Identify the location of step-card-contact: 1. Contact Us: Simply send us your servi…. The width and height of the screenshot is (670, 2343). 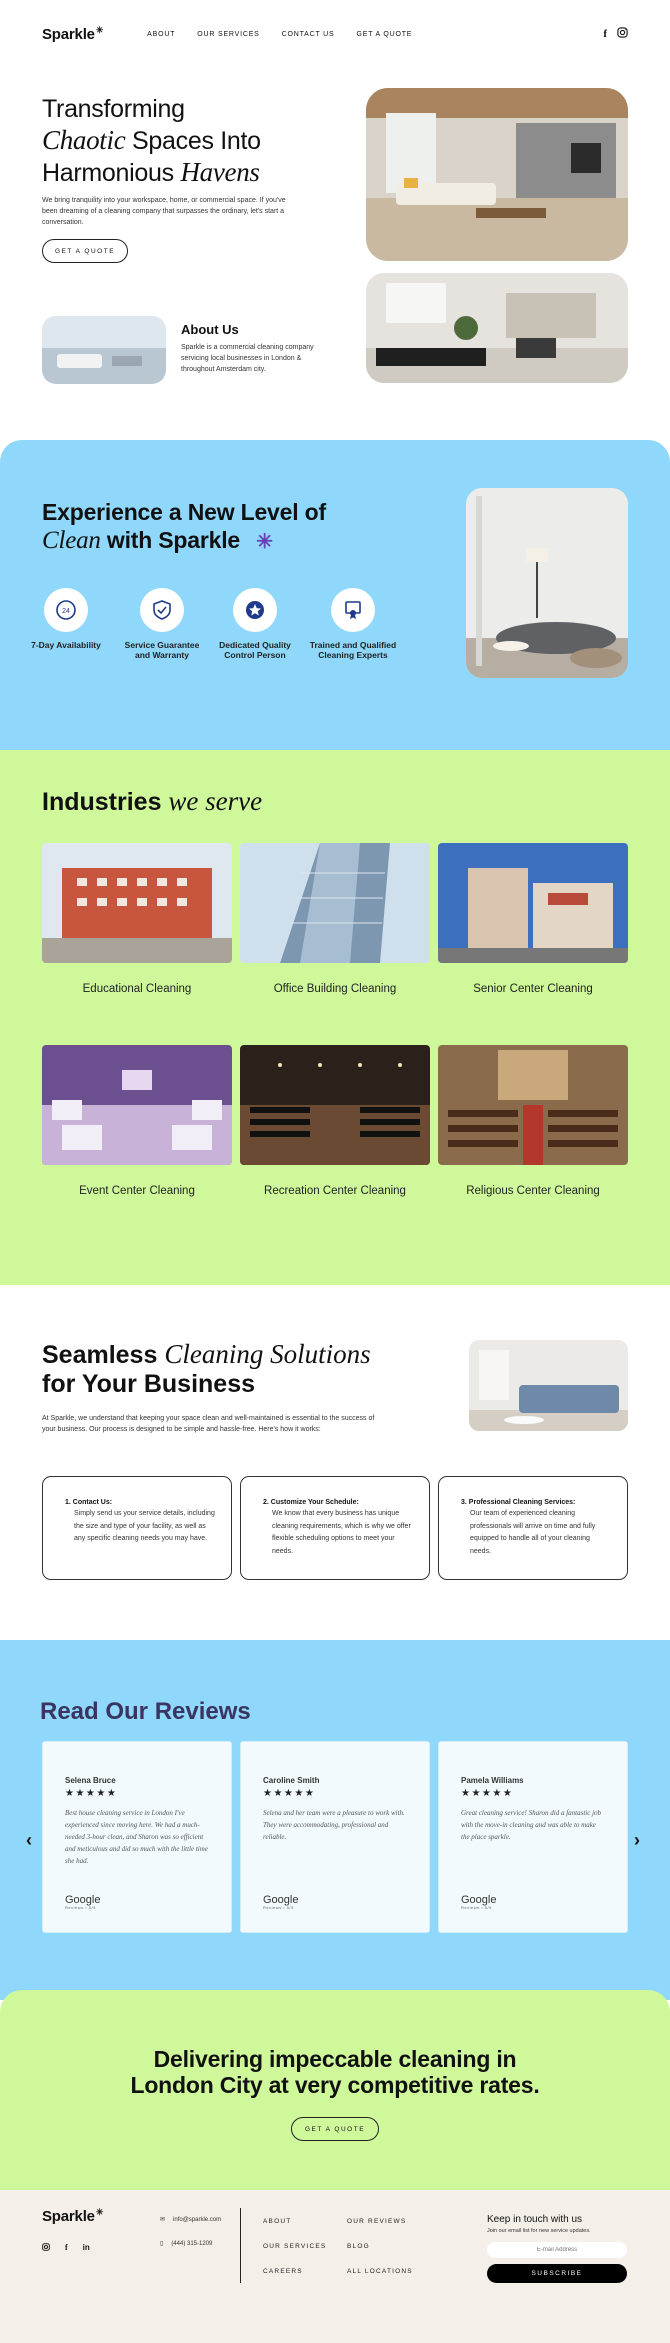
(137, 1528).